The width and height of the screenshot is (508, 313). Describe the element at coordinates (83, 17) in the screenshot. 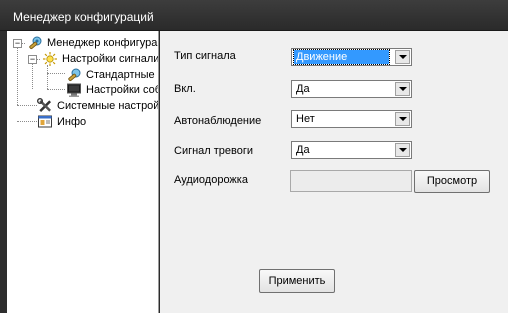

I see `window-title: Менеджер конфигураций` at that location.